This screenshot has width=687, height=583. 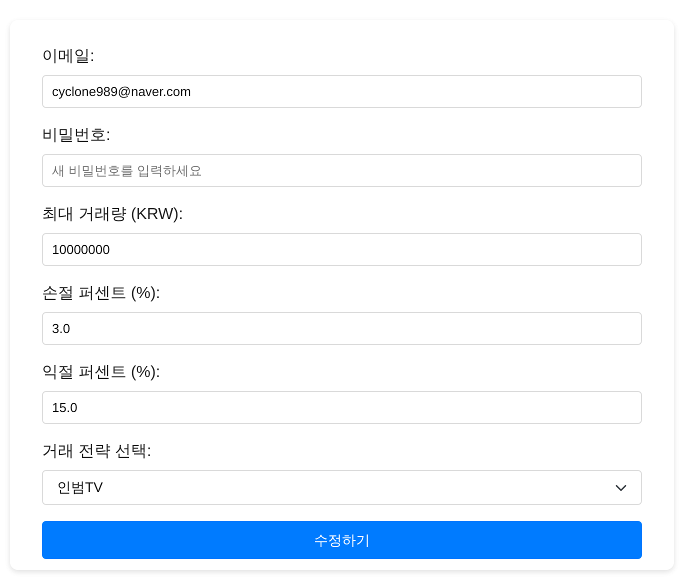 What do you see at coordinates (76, 136) in the screenshot?
I see `field-label: 비밀번호:` at bounding box center [76, 136].